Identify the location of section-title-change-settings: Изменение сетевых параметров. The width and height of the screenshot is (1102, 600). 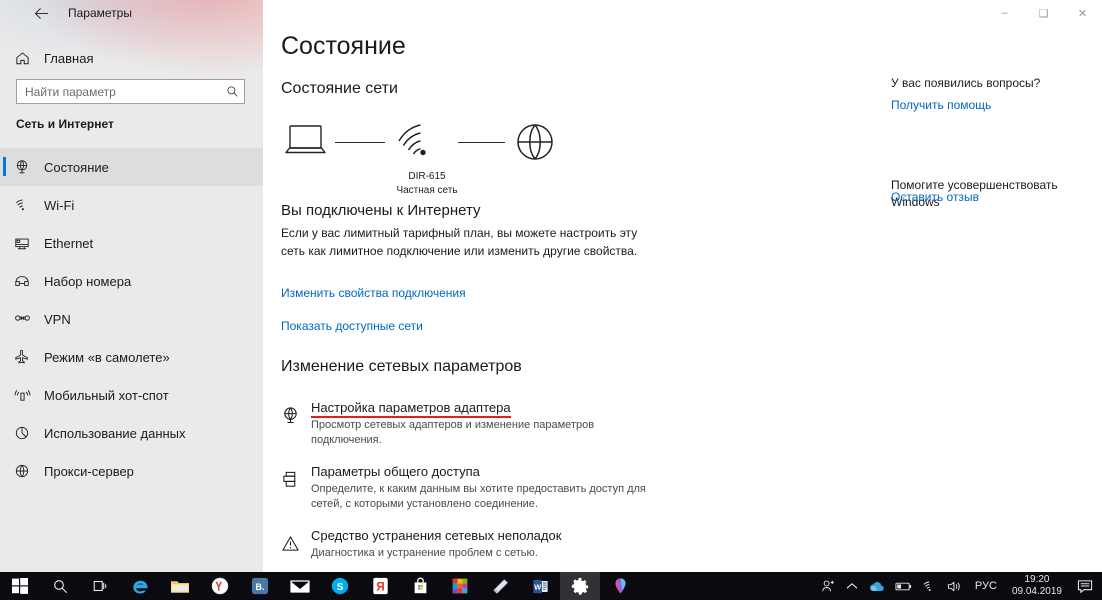
(401, 366).